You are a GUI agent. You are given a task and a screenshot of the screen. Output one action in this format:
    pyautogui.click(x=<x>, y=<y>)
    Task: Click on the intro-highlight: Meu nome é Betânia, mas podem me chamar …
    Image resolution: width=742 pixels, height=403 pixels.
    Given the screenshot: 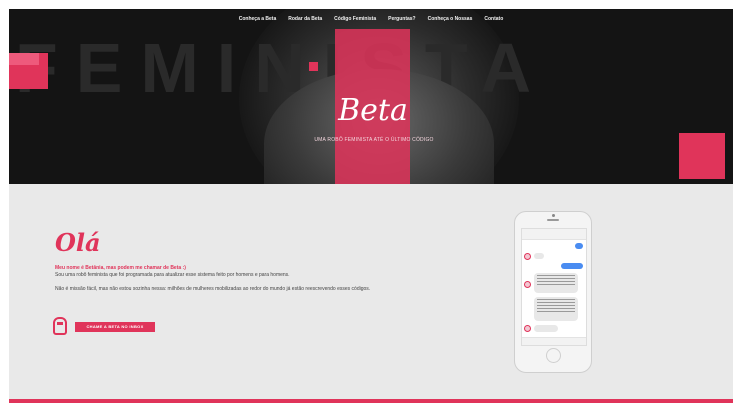 What is the action you would take?
    pyautogui.click(x=120, y=268)
    